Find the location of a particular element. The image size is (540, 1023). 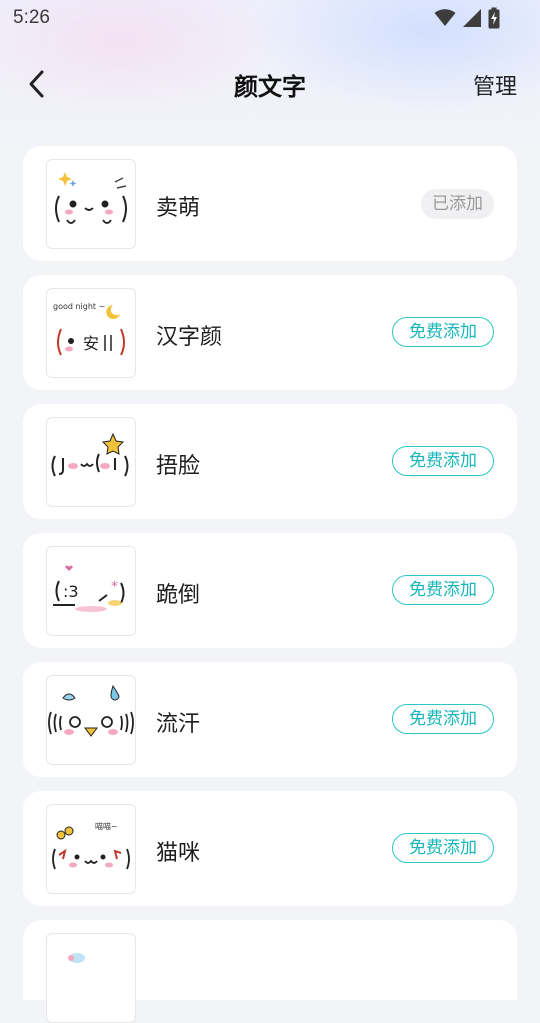

pack-name: 汉字颜 is located at coordinates (189, 337).